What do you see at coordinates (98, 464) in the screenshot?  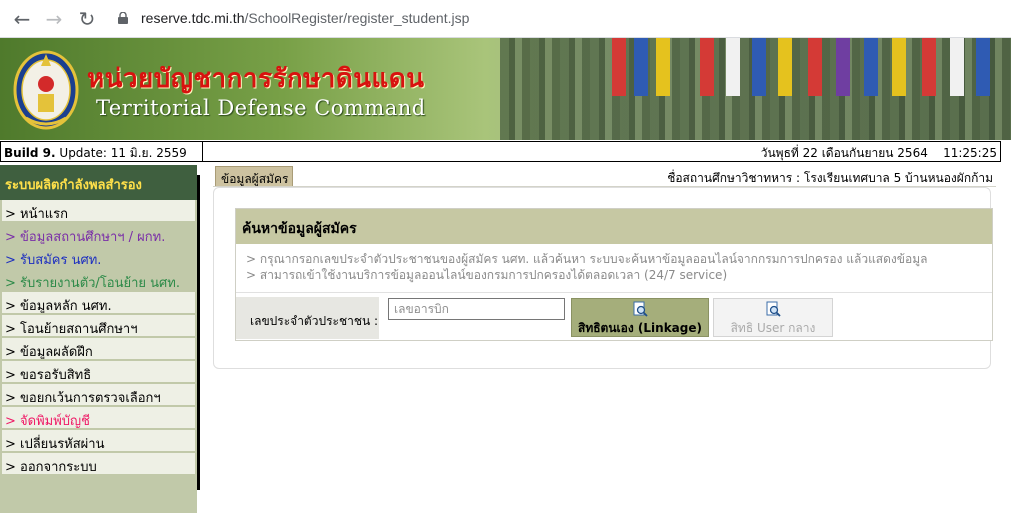 I see `sidebar-item-logout: > ออกจากระบบ` at bounding box center [98, 464].